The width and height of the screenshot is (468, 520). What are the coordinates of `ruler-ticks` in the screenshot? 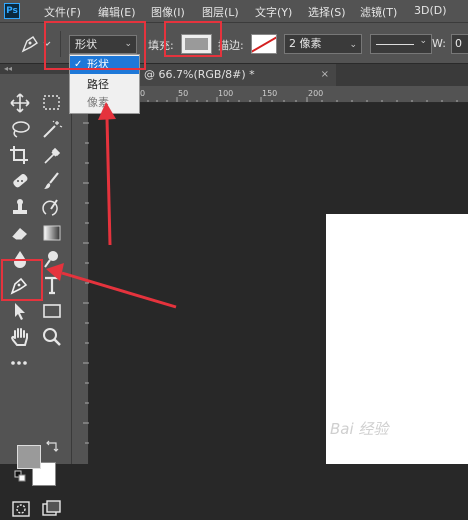 It's located at (86, 283).